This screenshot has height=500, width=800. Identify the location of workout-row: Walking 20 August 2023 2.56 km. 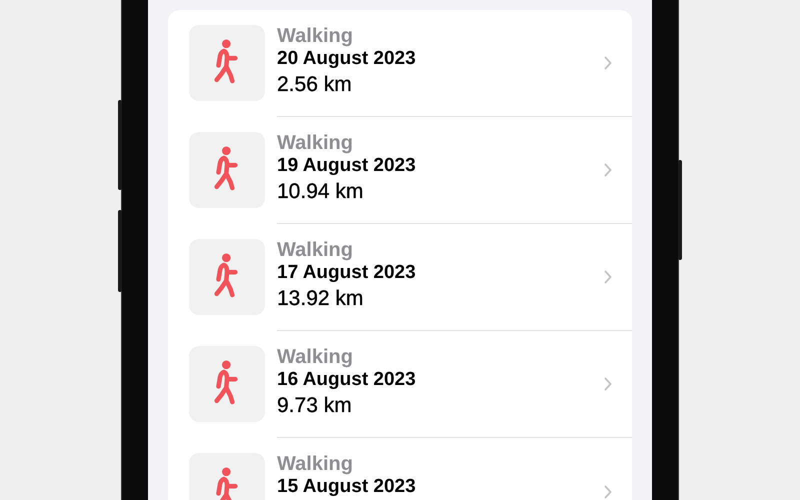
(410, 63).